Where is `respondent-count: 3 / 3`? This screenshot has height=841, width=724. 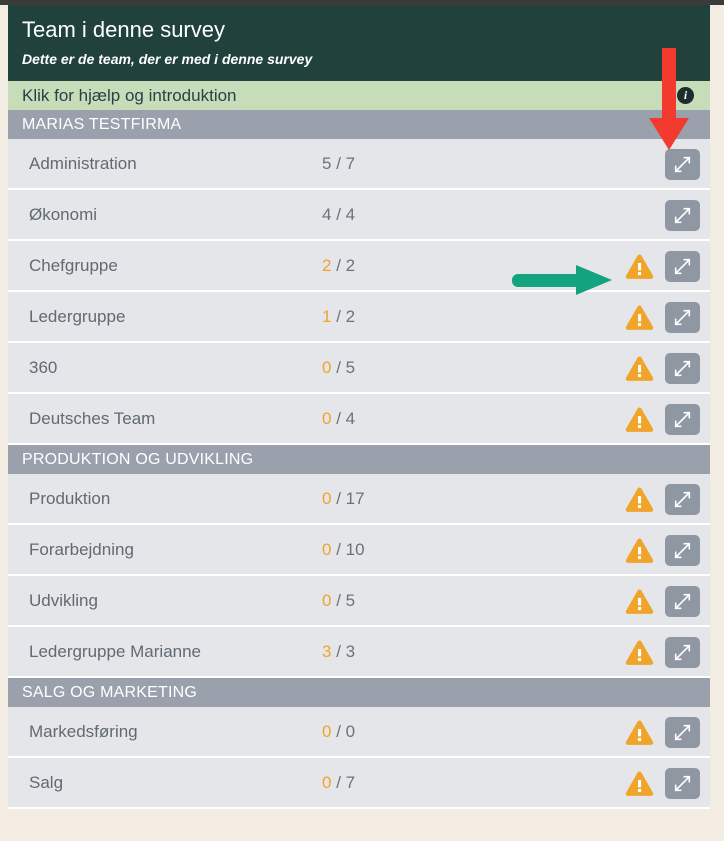 respondent-count: 3 / 3 is located at coordinates (338, 652).